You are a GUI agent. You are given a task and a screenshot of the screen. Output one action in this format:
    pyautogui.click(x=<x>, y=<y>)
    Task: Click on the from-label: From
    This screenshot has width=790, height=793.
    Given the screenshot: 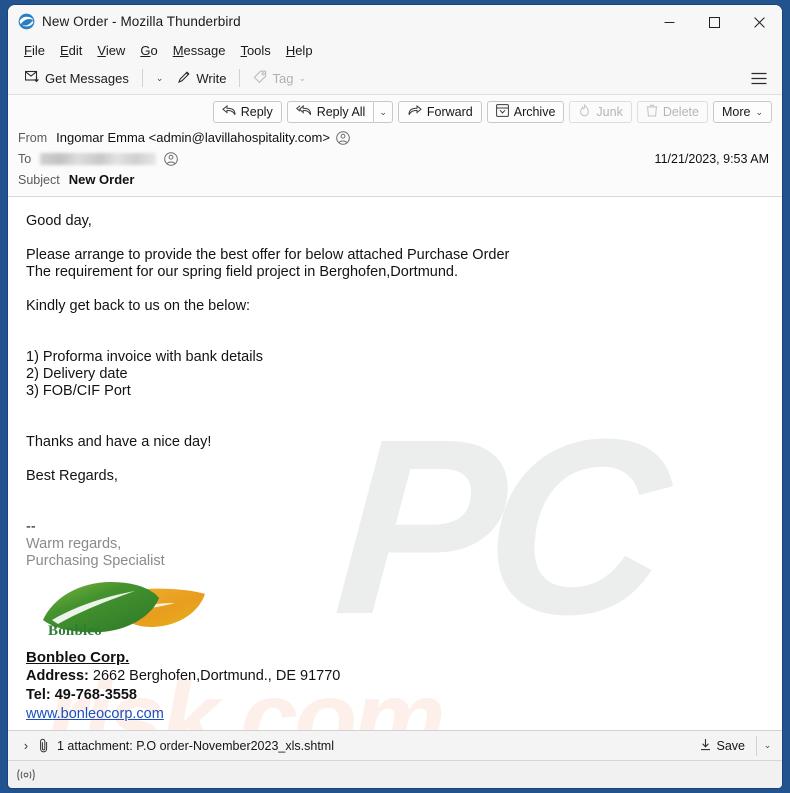 What is the action you would take?
    pyautogui.click(x=33, y=137)
    